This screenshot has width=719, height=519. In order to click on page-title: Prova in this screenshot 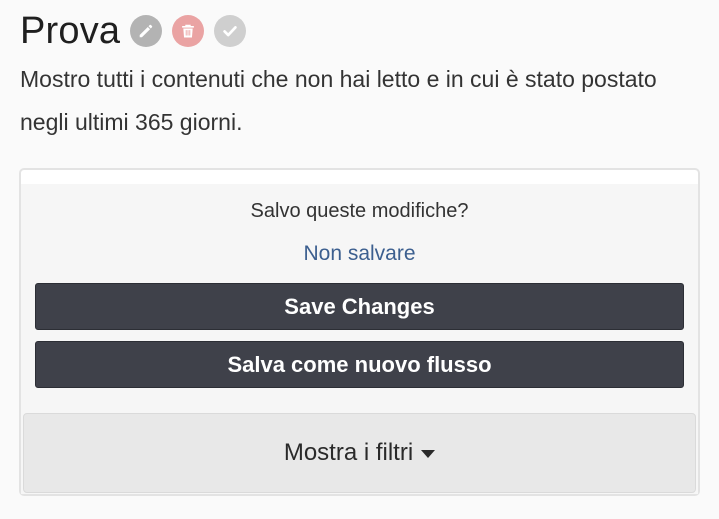, I will do `click(70, 31)`.